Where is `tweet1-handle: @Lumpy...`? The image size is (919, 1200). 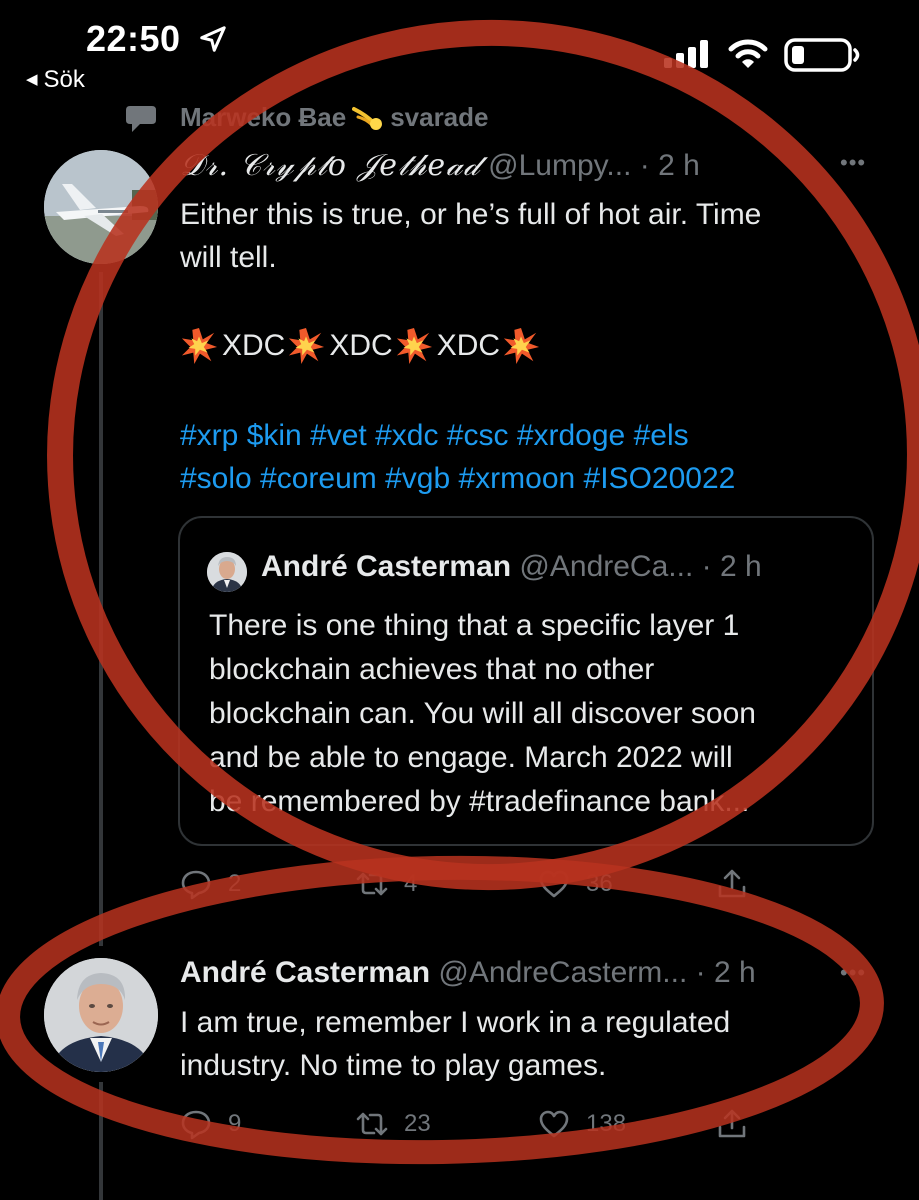
tweet1-handle: @Lumpy... is located at coordinates (559, 165).